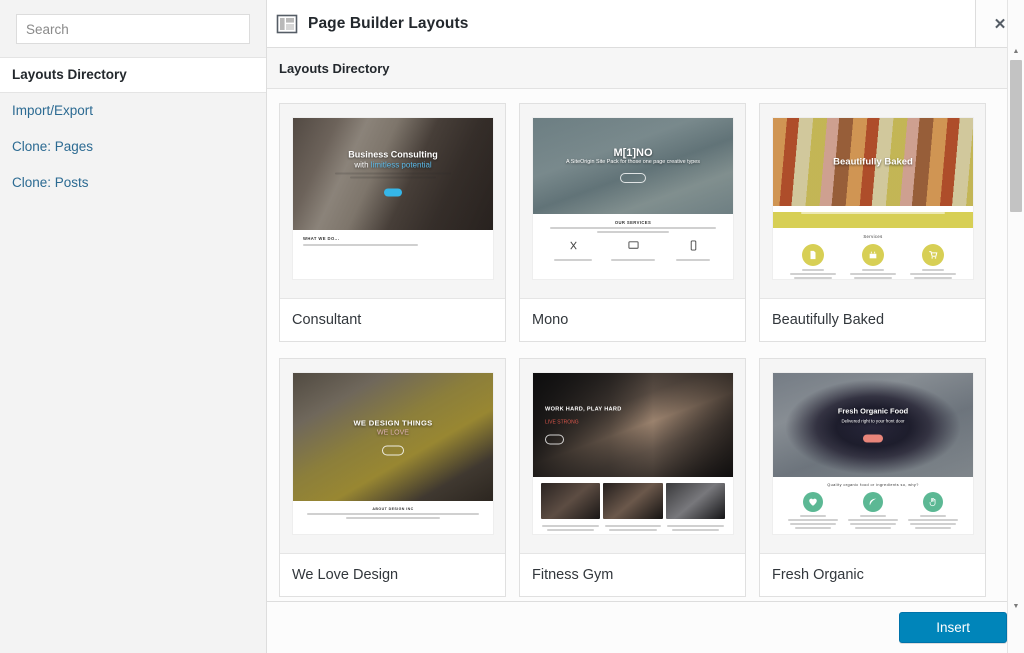  What do you see at coordinates (683, 162) in the screenshot?
I see `hero-sub-b: creative types` at bounding box center [683, 162].